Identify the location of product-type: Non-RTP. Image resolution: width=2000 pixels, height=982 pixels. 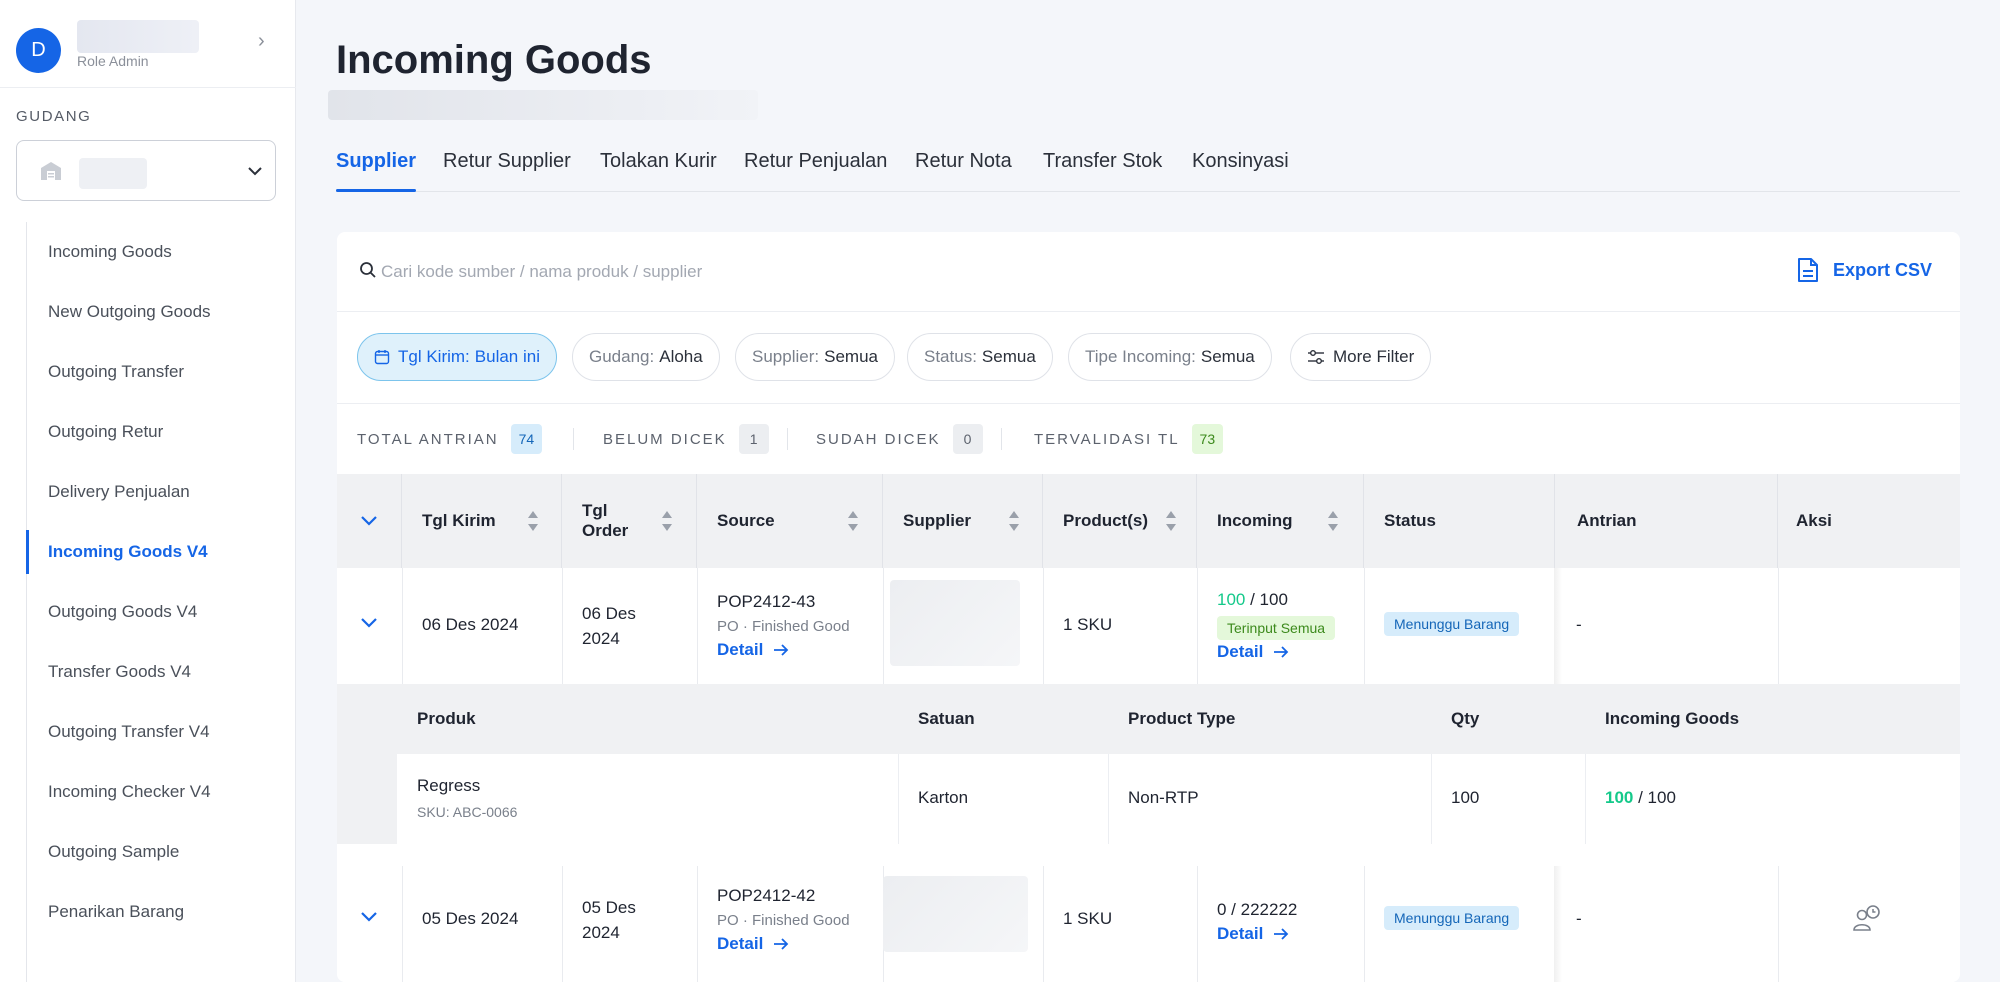
(1163, 797).